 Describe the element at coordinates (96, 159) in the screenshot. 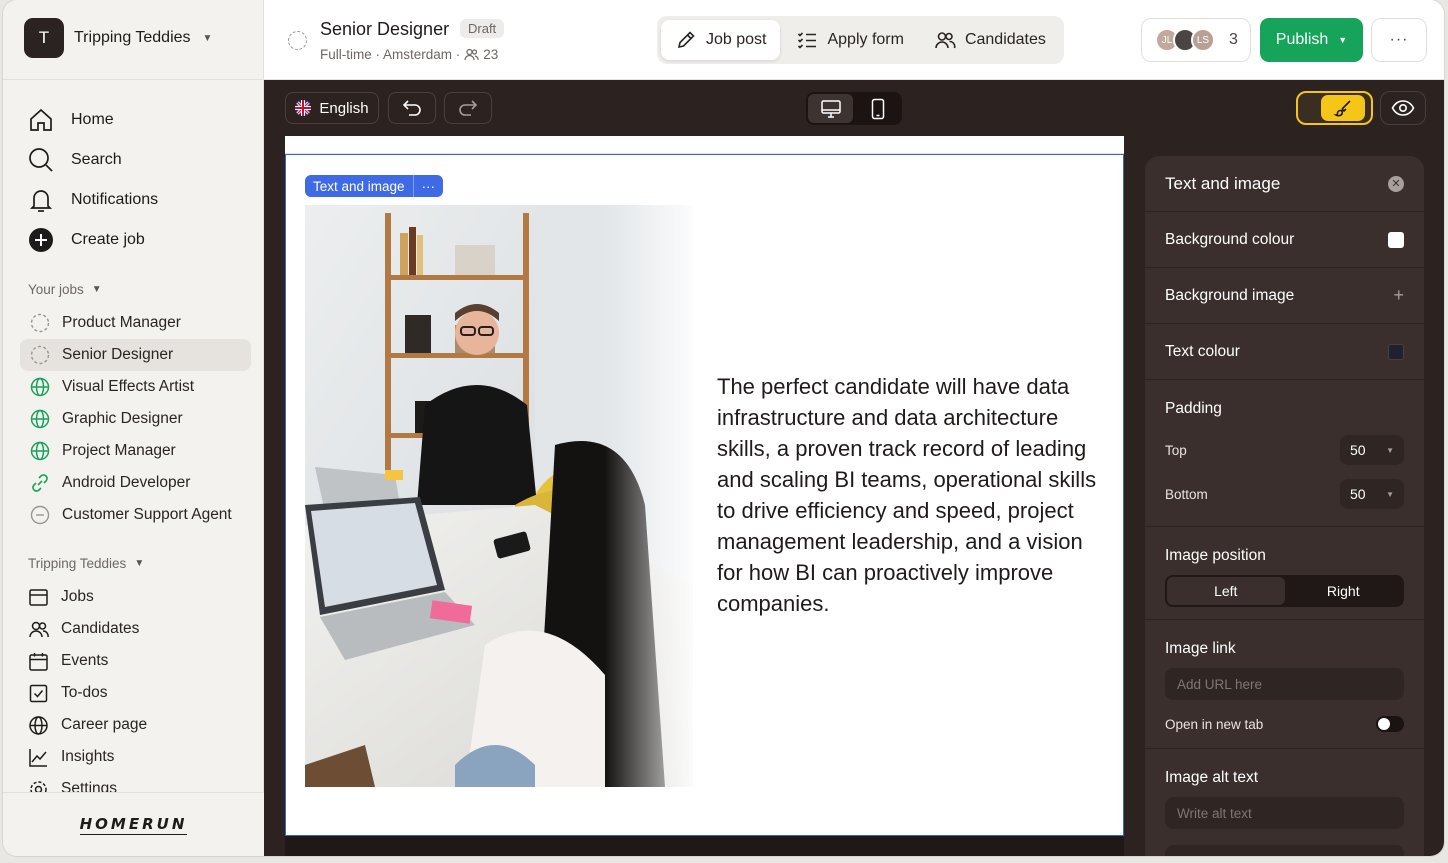

I see `nav-label: Search` at that location.